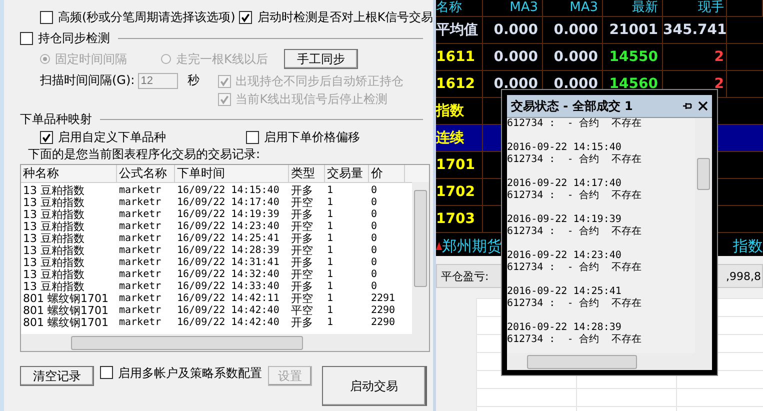 Image resolution: width=763 pixels, height=411 pixels. Describe the element at coordinates (383, 299) in the screenshot. I see `table-cell-text: 2291` at that location.